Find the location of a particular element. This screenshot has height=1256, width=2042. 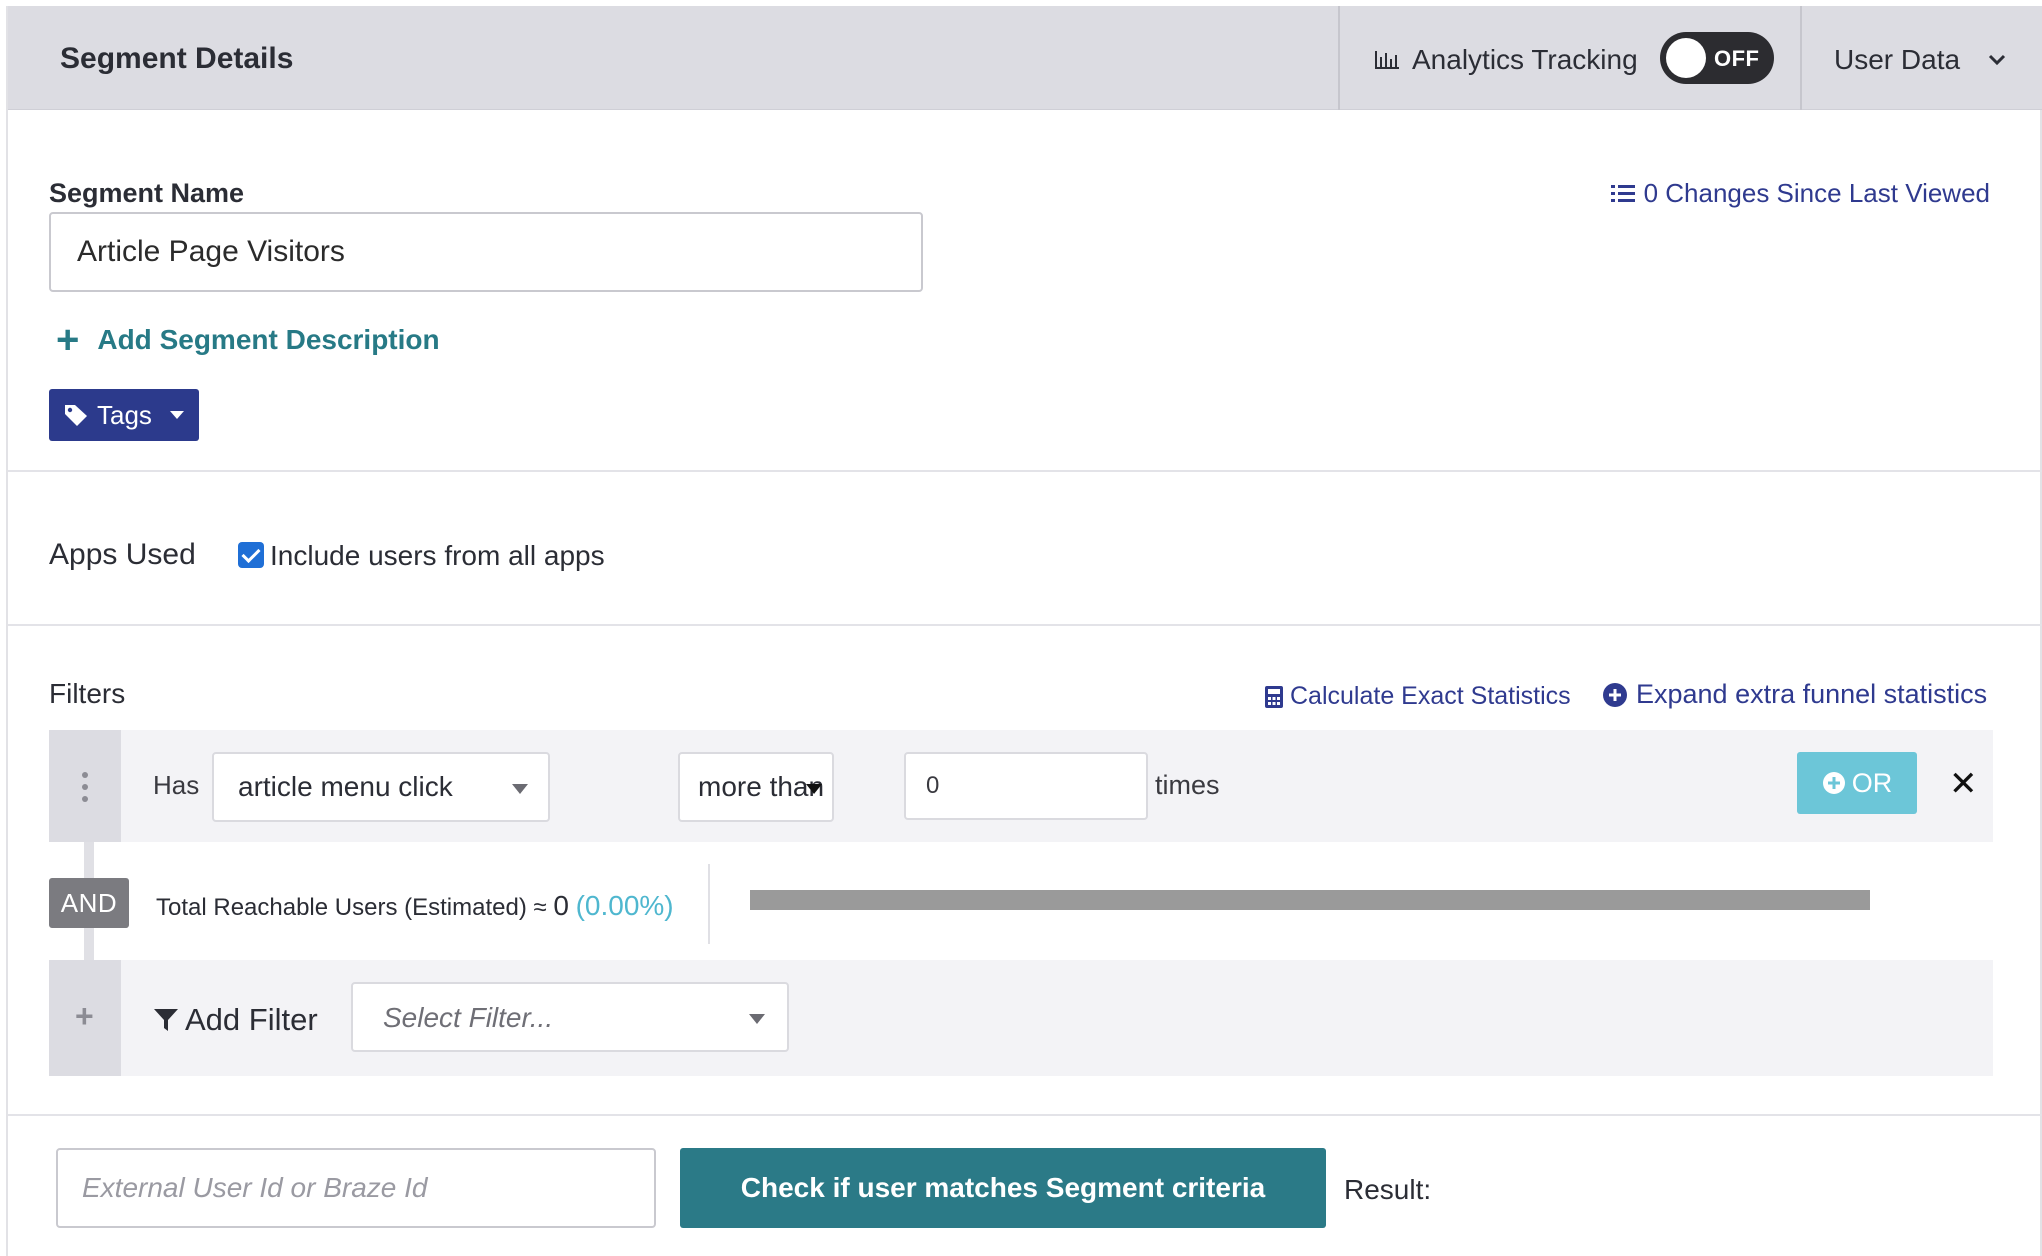

result-label: Result: is located at coordinates (1388, 1189).